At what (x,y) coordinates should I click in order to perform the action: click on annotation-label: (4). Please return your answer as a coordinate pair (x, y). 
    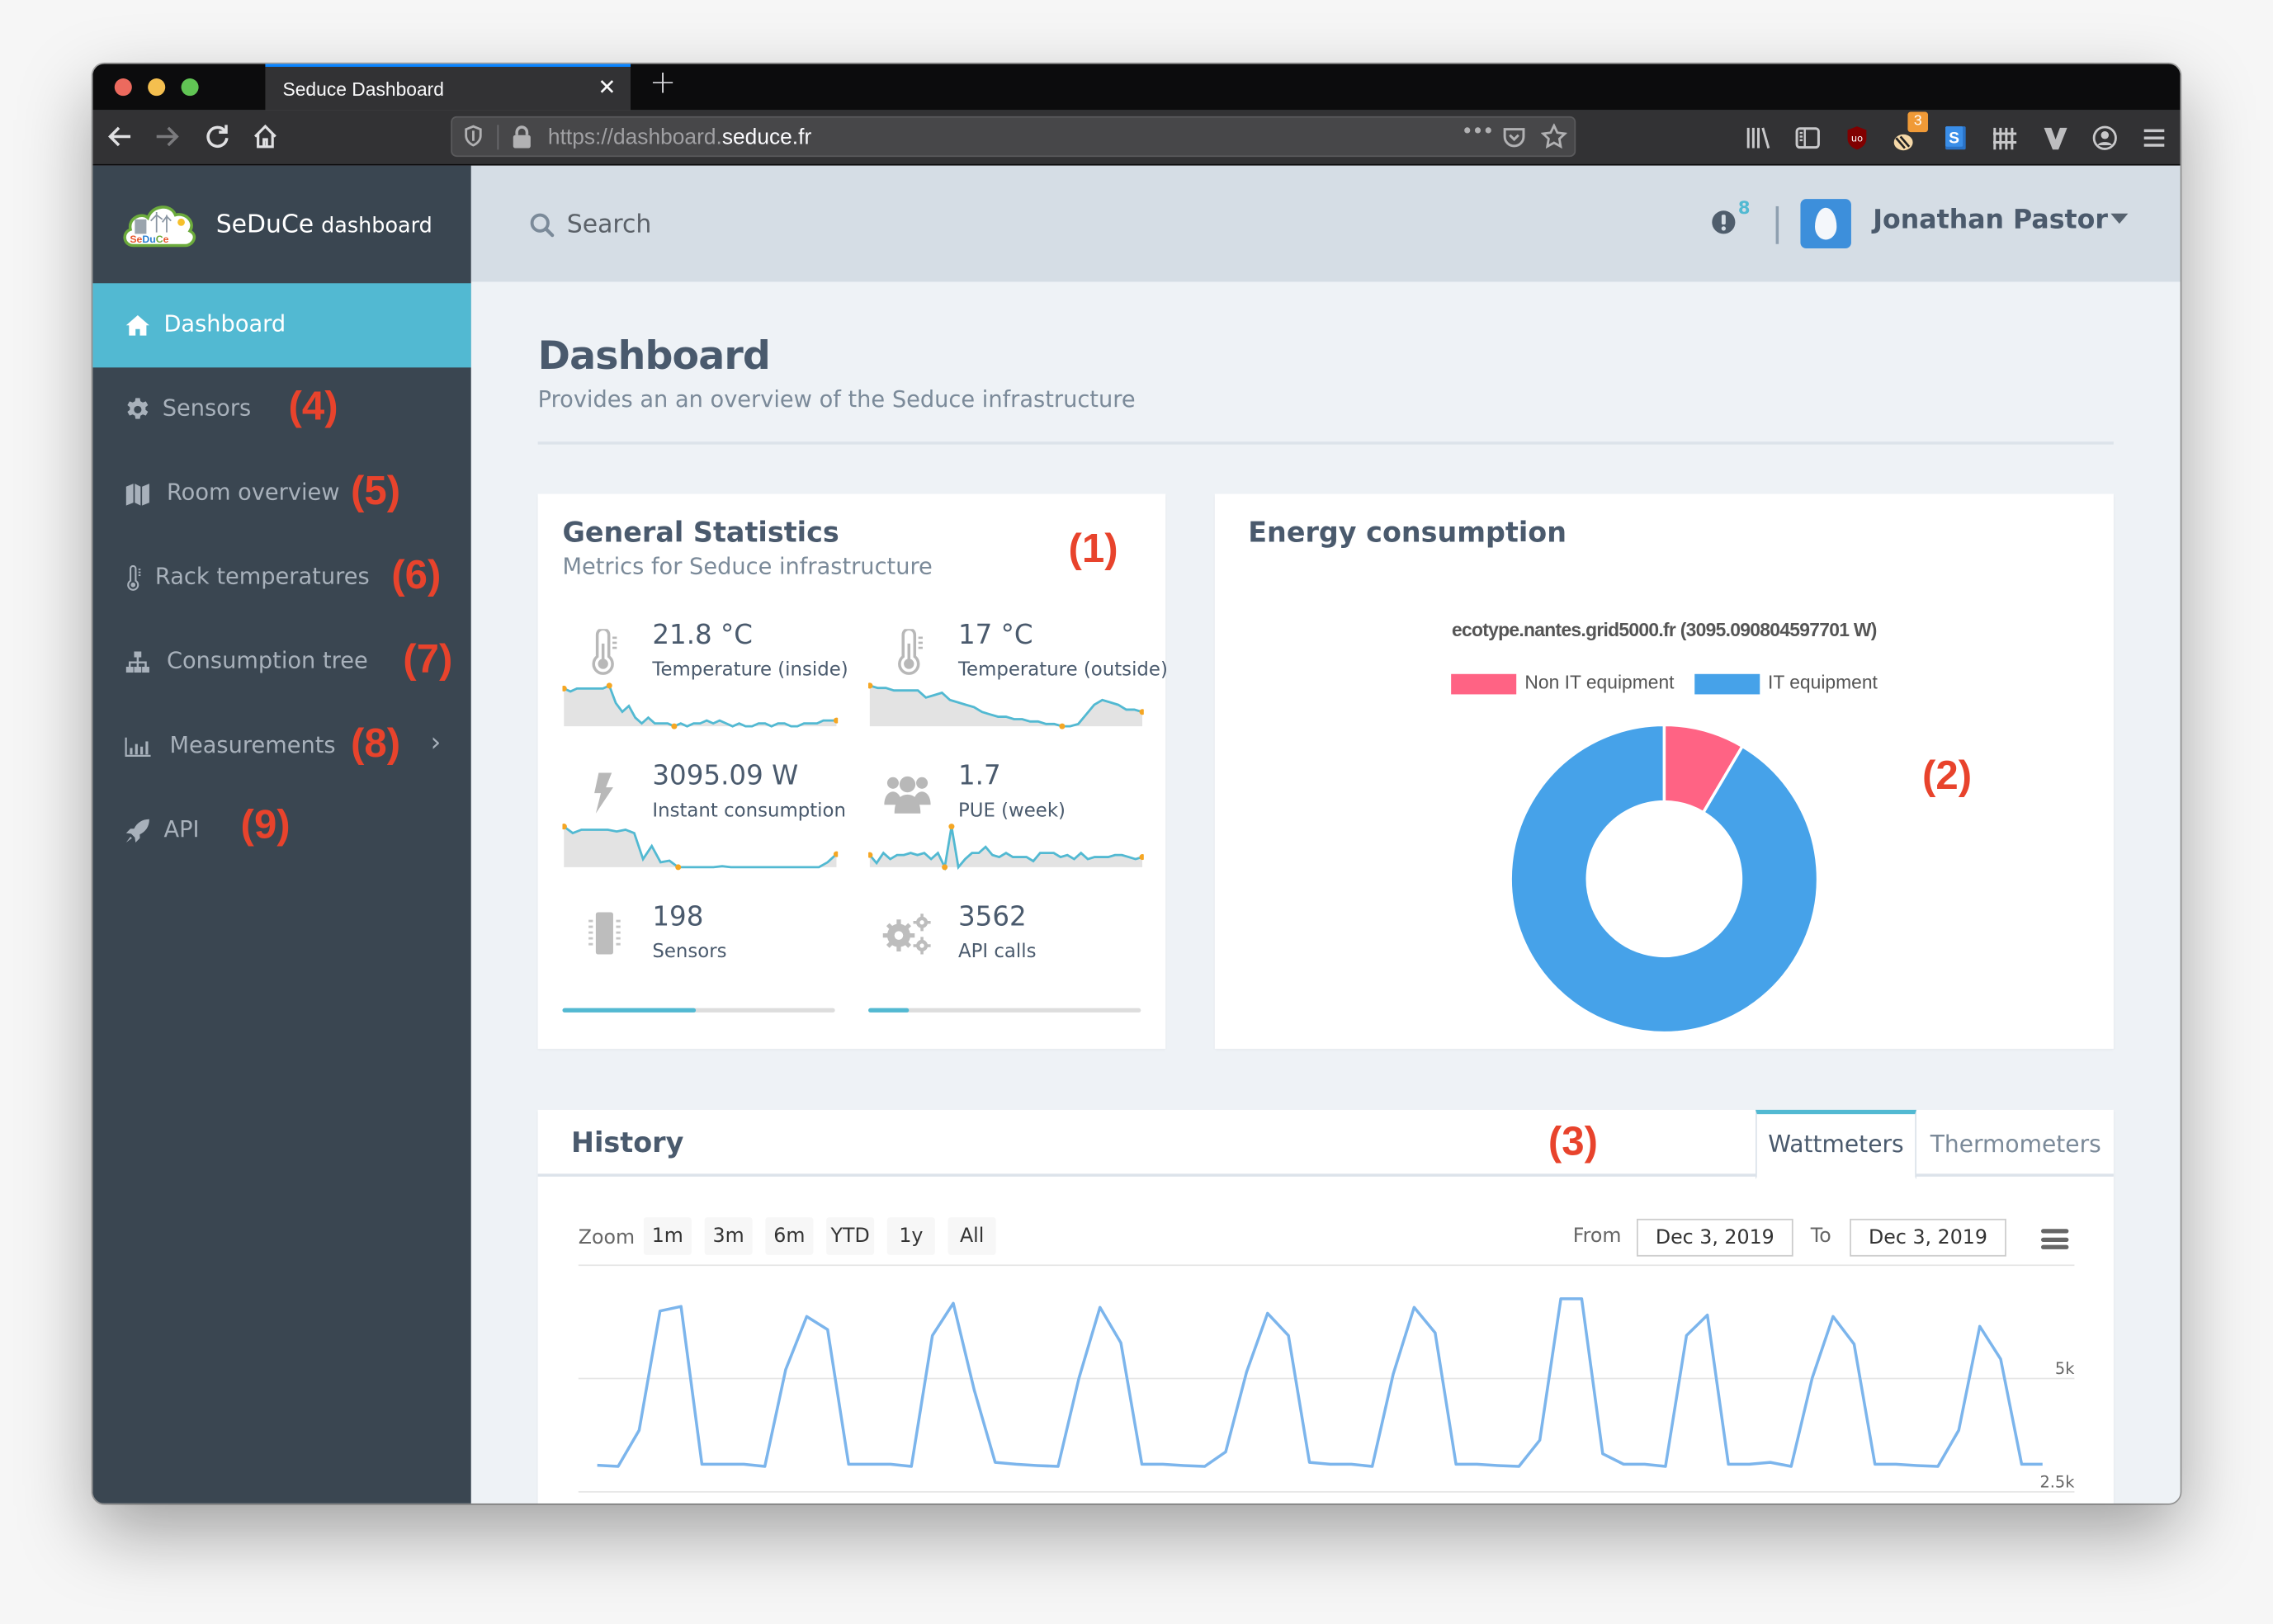
    Looking at the image, I should click on (313, 406).